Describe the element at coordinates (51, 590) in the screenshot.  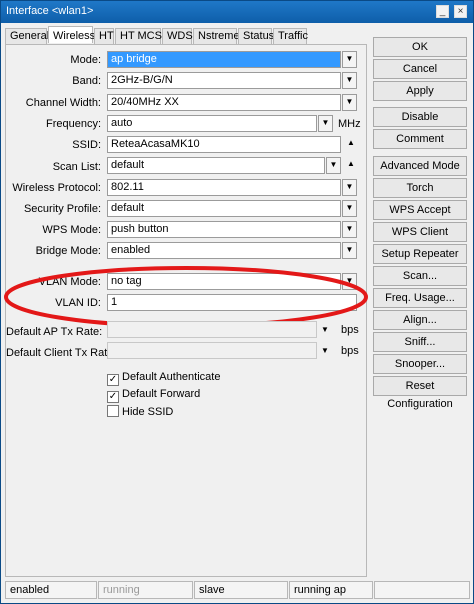
I see `status-enabled: enabled` at that location.